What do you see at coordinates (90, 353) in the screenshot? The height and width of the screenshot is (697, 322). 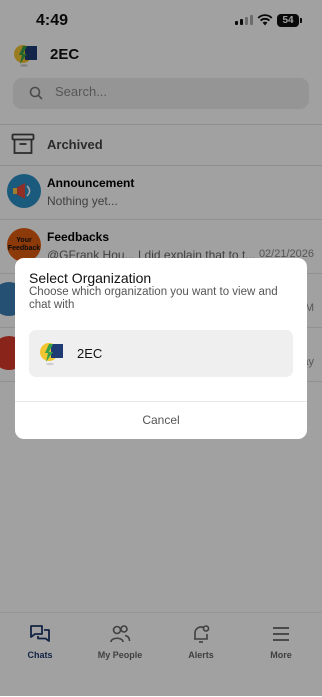 I see `org-option-name: 2EC` at bounding box center [90, 353].